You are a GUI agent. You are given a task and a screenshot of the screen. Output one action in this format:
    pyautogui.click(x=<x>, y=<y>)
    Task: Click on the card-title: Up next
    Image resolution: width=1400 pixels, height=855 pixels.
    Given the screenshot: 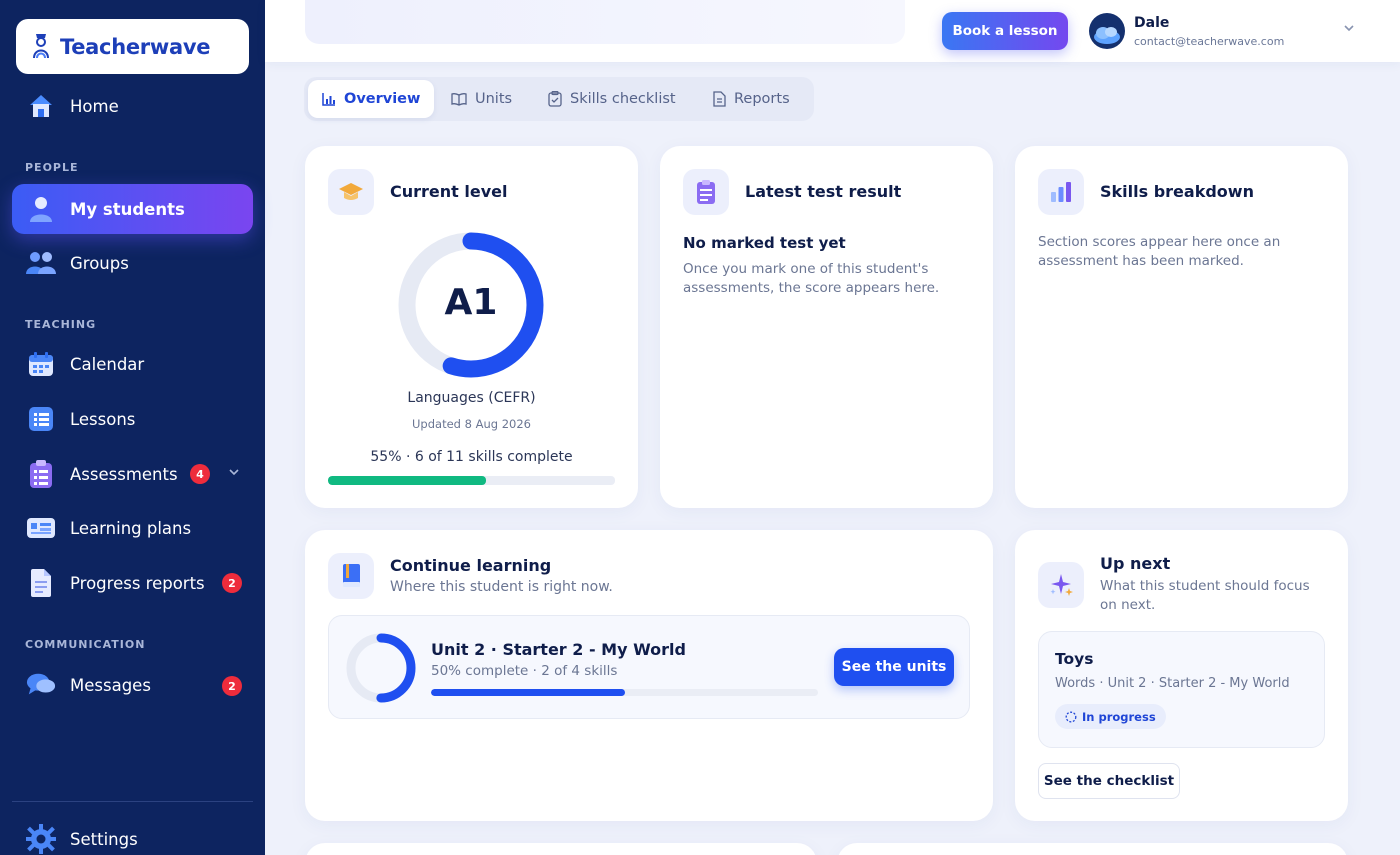 What is the action you would take?
    pyautogui.click(x=1135, y=563)
    